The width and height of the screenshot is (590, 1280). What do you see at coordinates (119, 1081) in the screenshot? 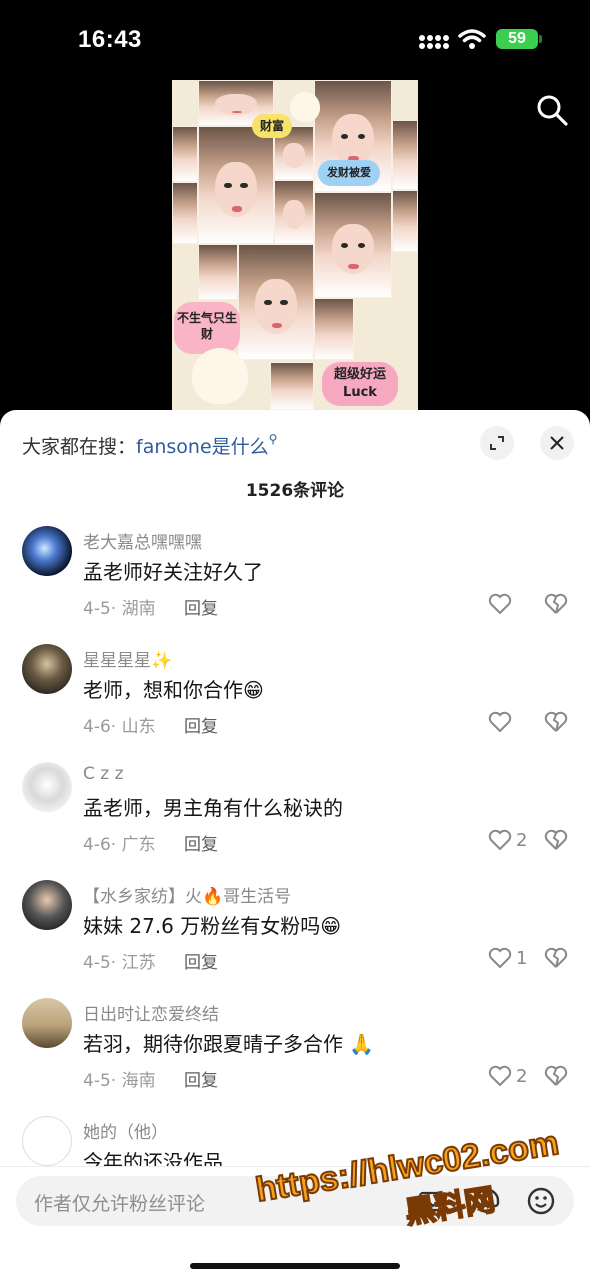
I see `comment-meta: 4-5· 海南` at bounding box center [119, 1081].